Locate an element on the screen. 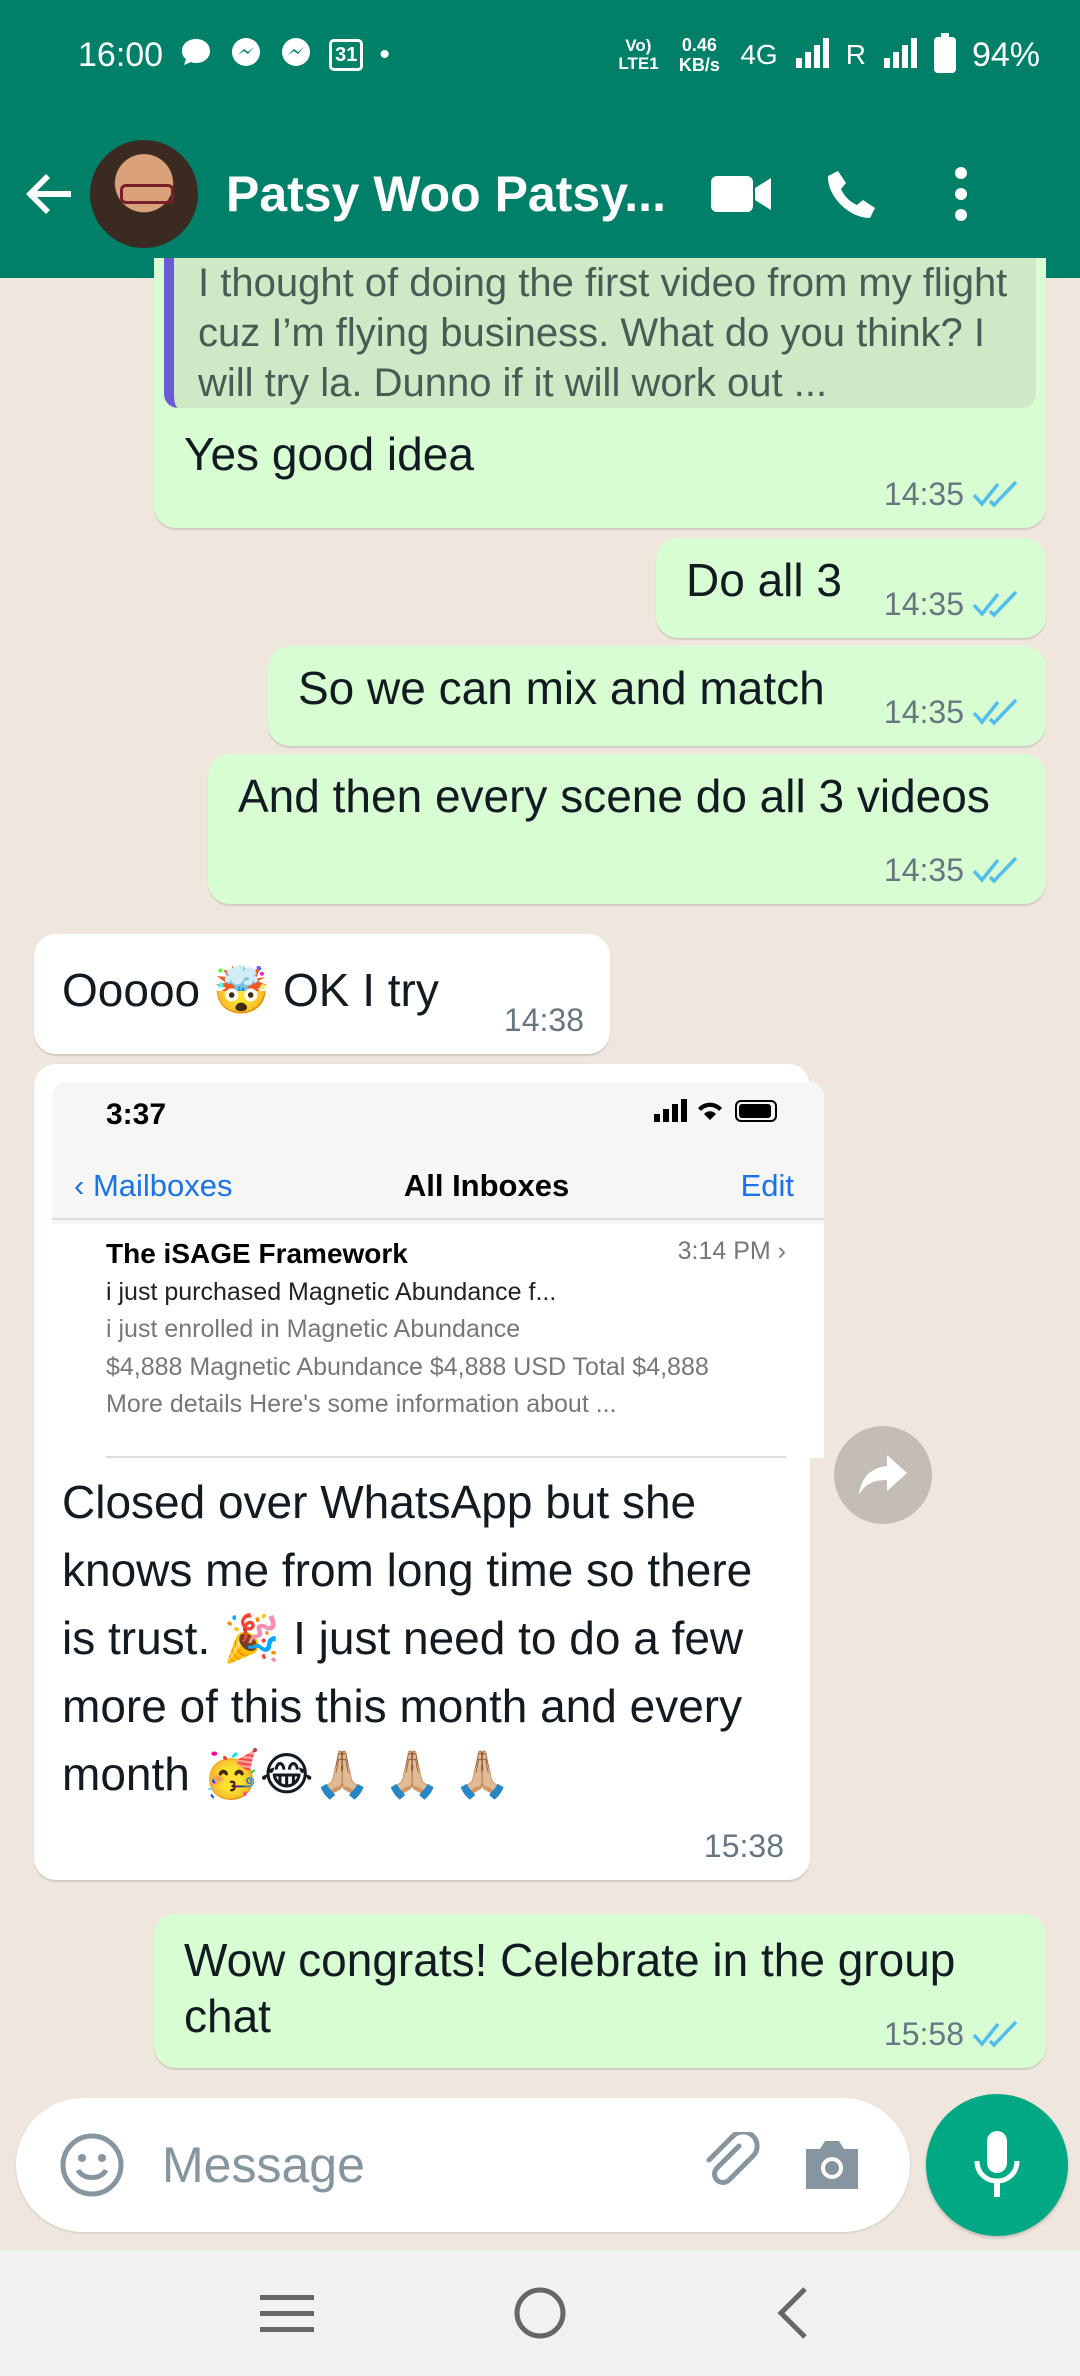  battery-level: 94% is located at coordinates (1005, 54).